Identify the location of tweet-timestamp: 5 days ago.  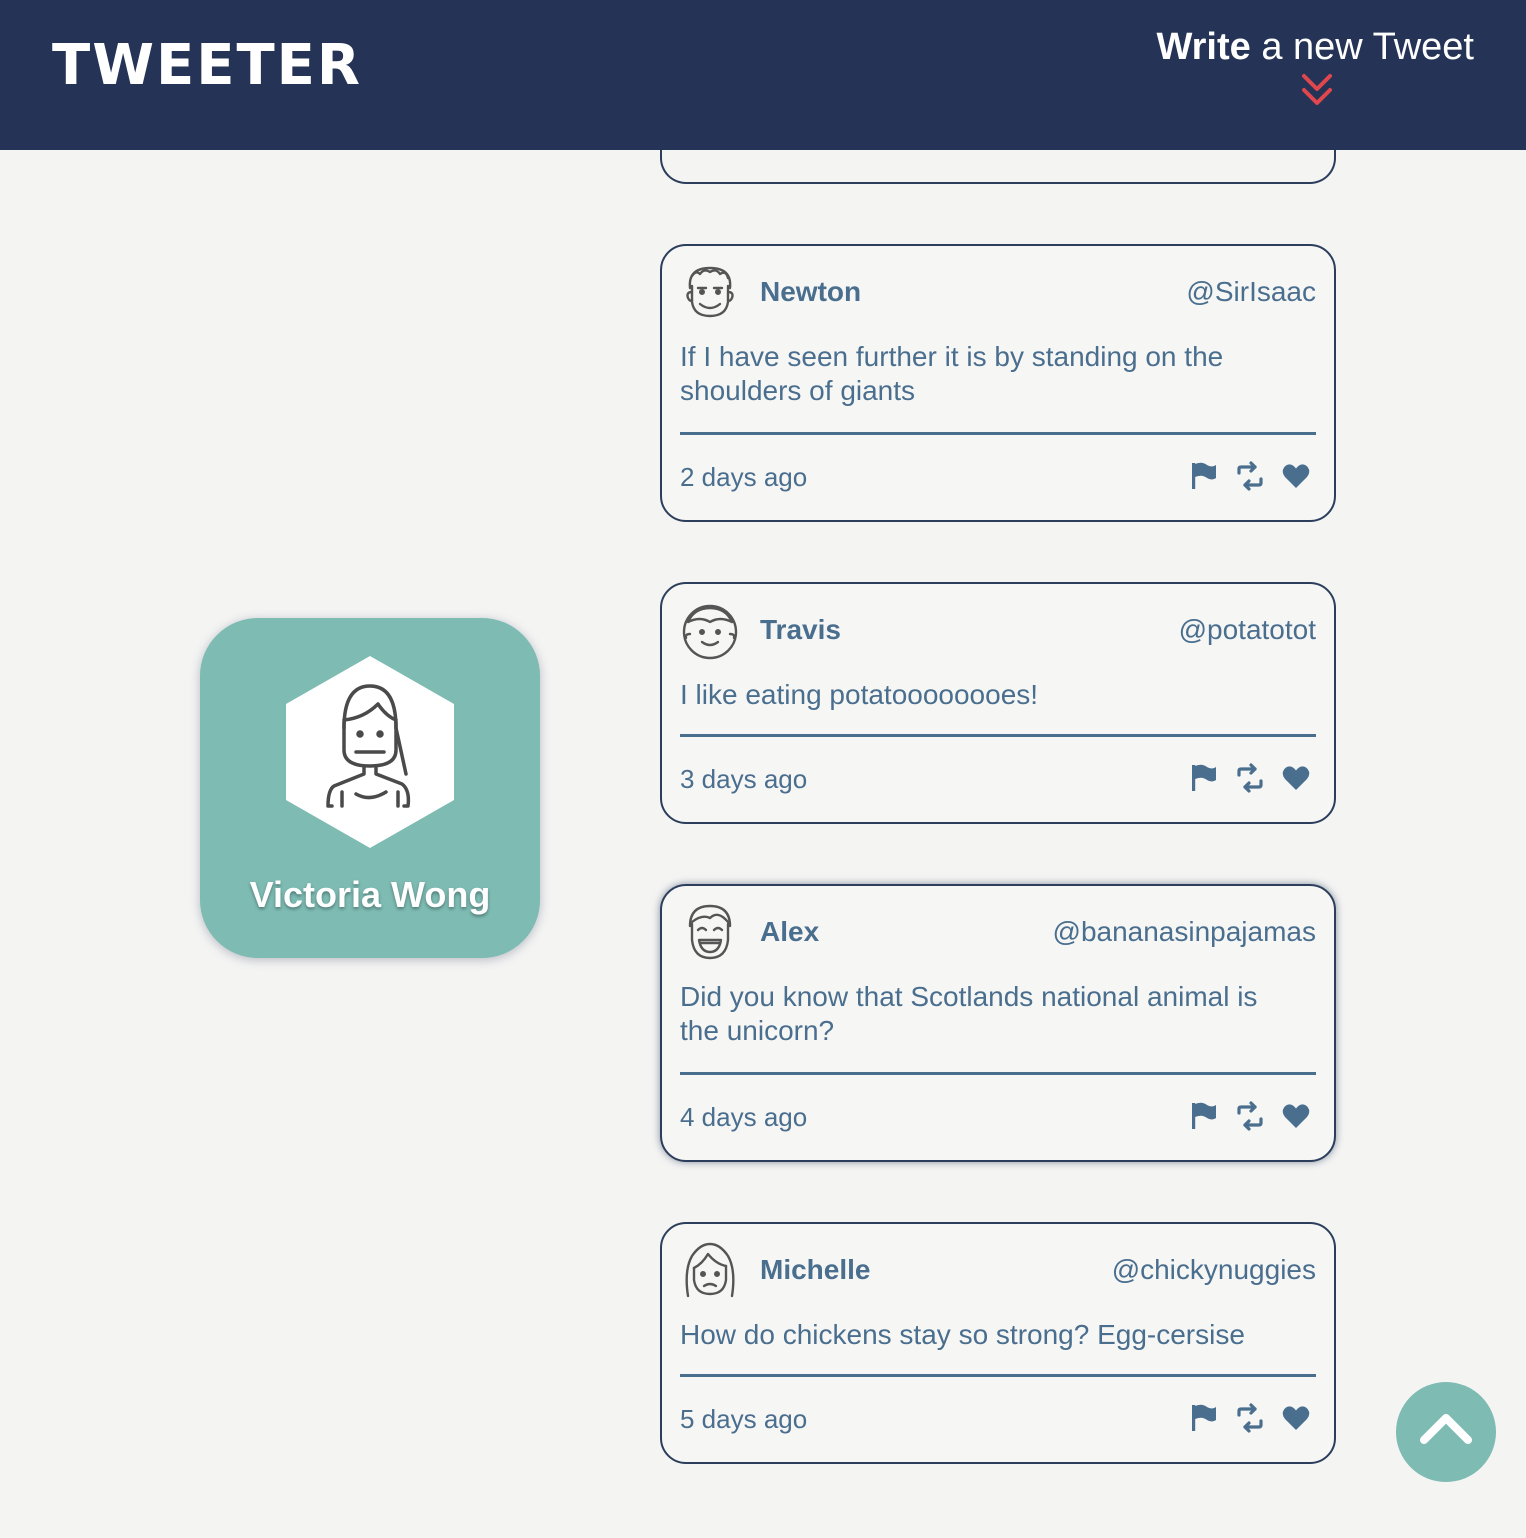
(744, 1419).